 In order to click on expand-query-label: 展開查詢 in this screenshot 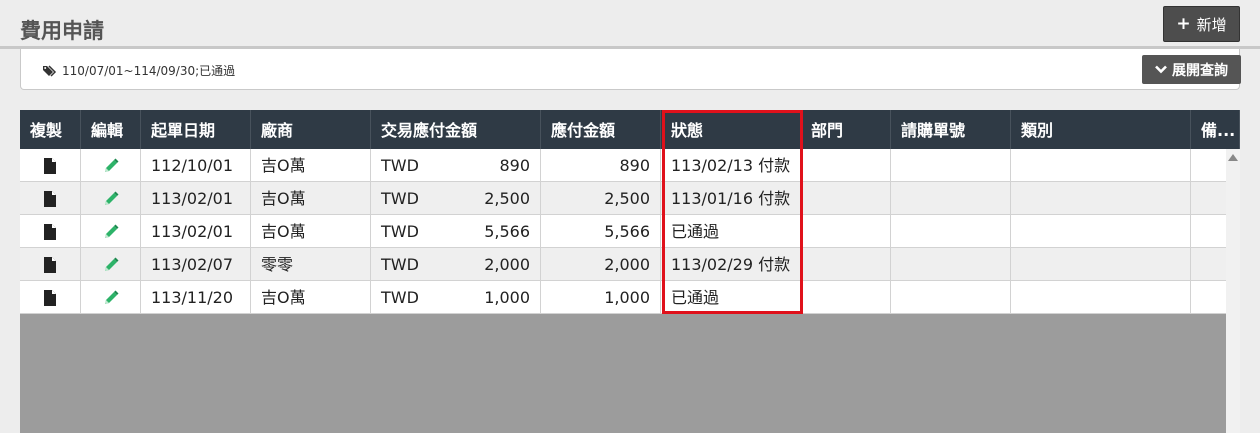, I will do `click(1200, 70)`.